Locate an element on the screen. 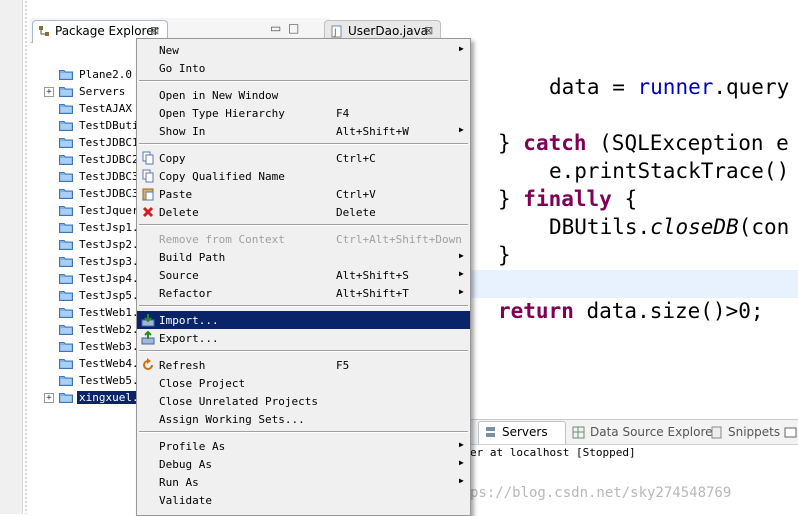  package-explorer-icon is located at coordinates (44, 31).